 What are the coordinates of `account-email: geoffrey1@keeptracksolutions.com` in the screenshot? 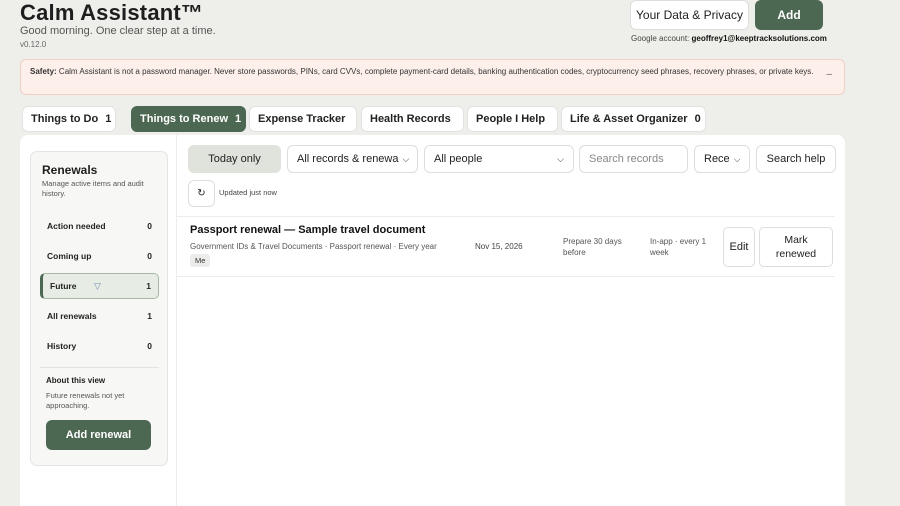 It's located at (759, 38).